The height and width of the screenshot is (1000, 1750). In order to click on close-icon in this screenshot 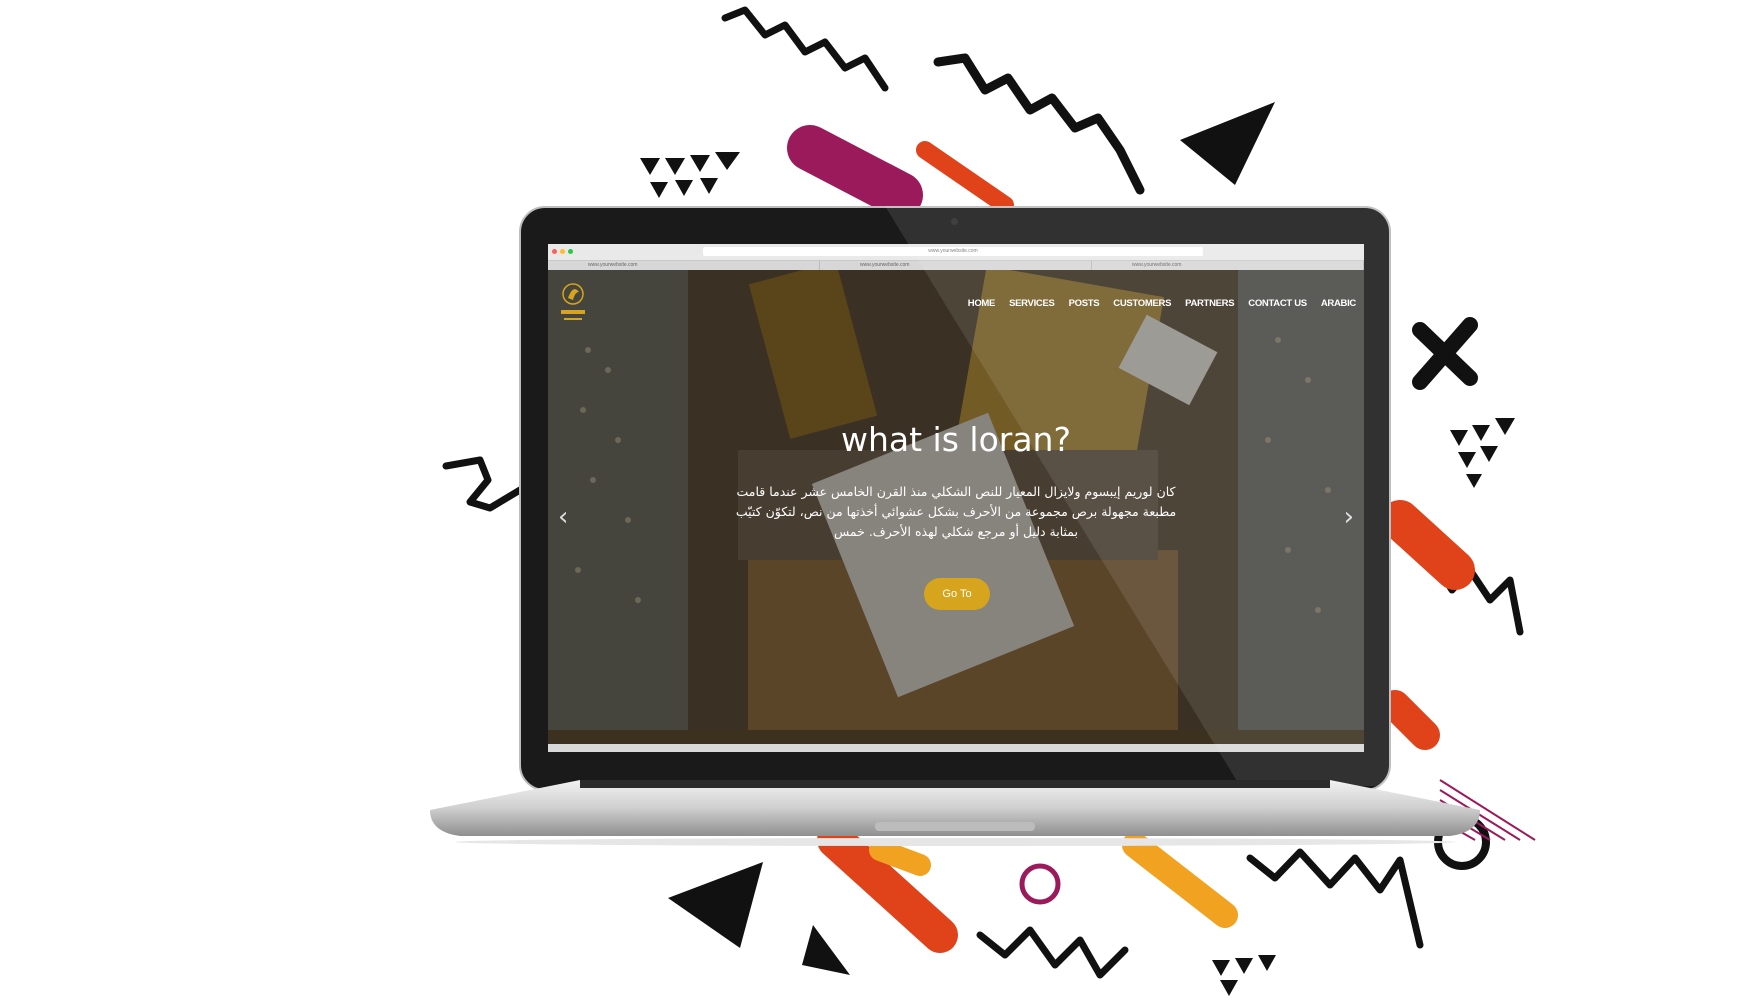, I will do `click(554, 251)`.